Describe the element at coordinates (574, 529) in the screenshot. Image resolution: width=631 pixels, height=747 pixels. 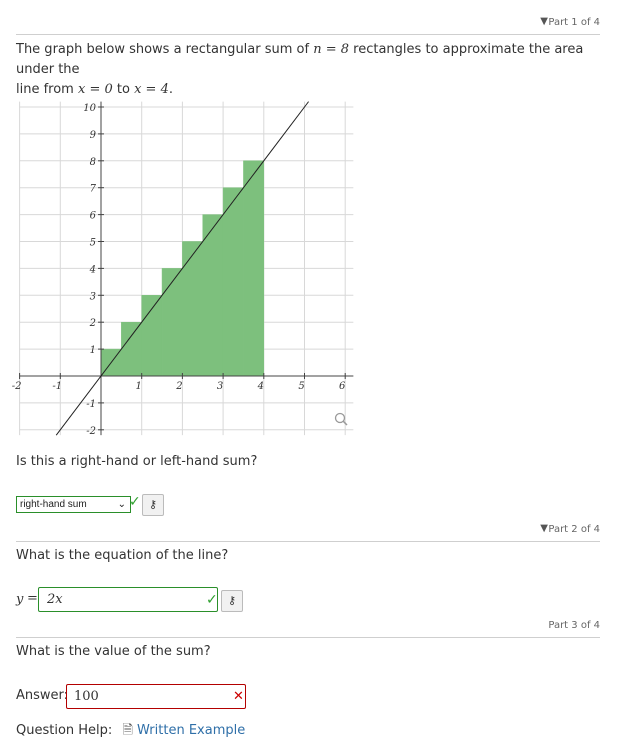
I see `part2-label: Part 2 of 4` at that location.